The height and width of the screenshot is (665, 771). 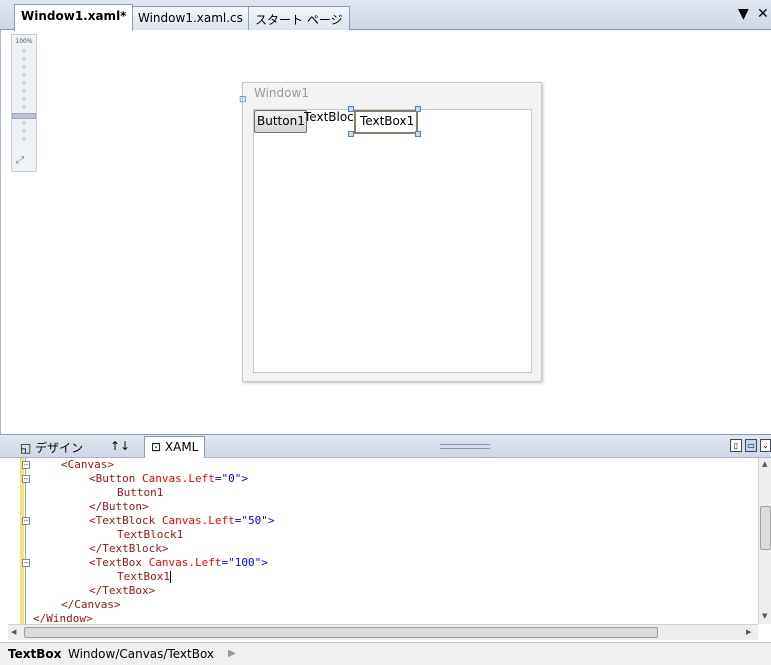 I want to click on dropdown-icon: ▼, so click(x=743, y=14).